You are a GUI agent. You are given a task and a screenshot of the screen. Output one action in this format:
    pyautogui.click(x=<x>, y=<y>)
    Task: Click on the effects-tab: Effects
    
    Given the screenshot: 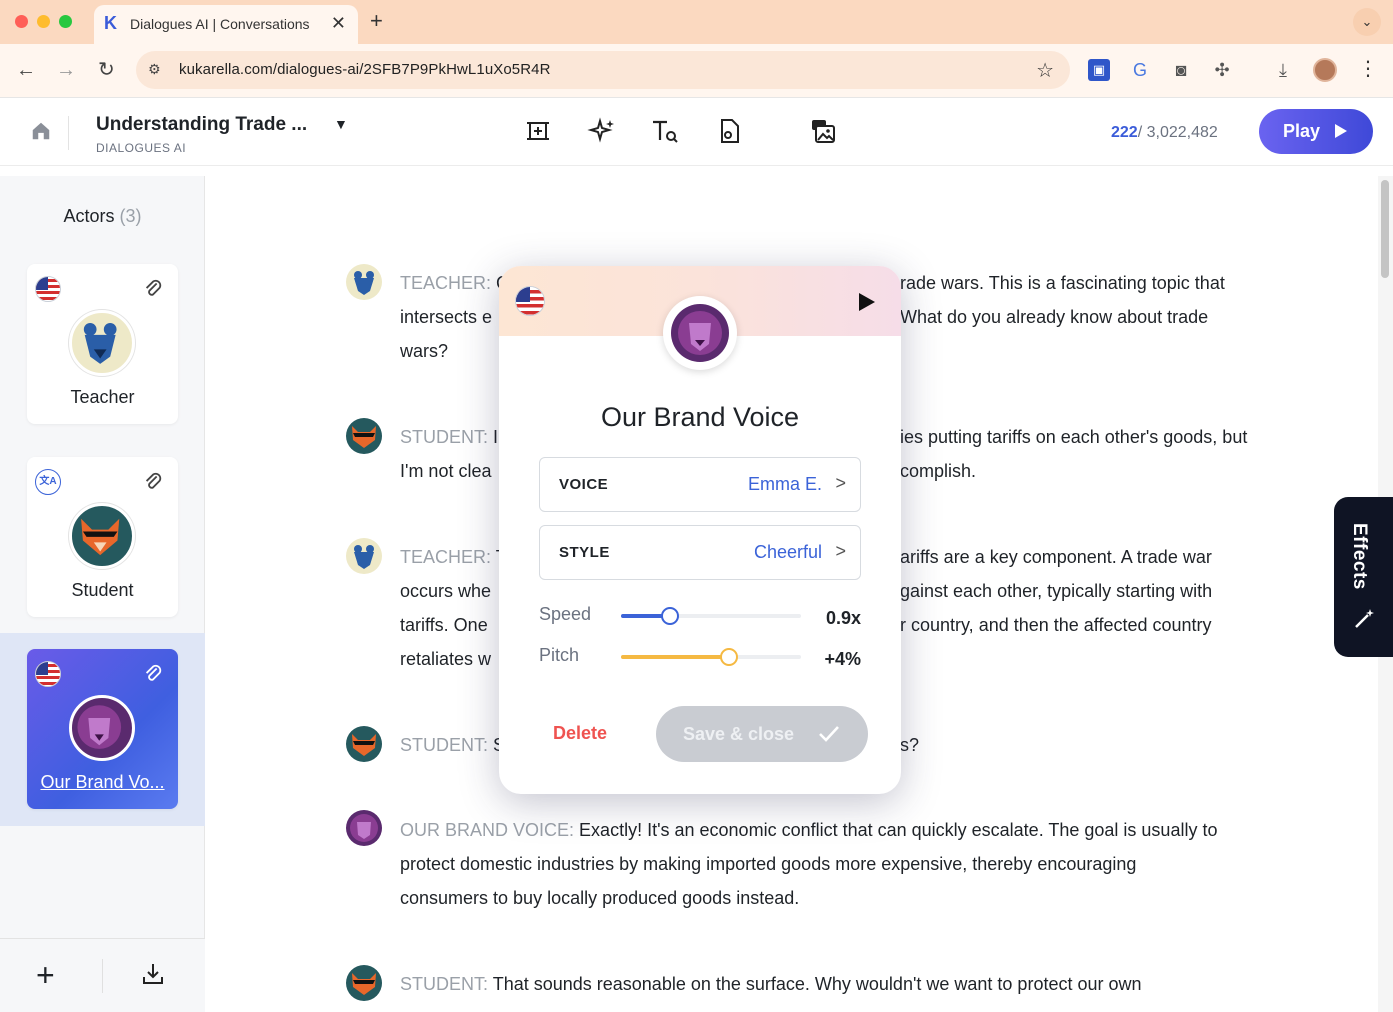 What is the action you would take?
    pyautogui.click(x=1363, y=577)
    